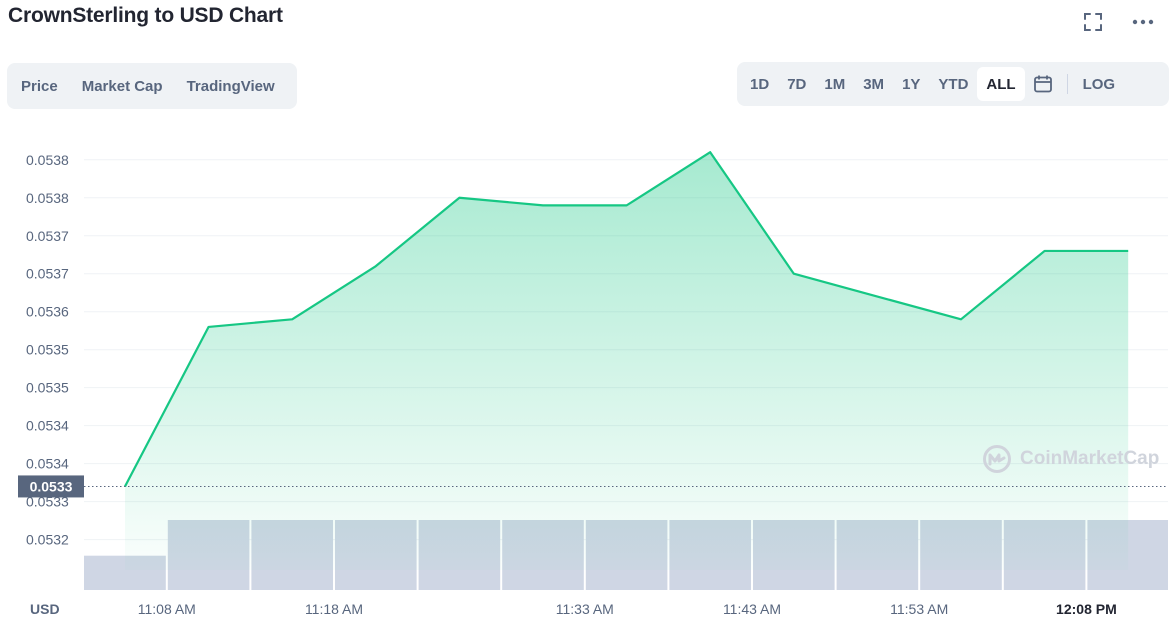 Image resolution: width=1173 pixels, height=622 pixels. What do you see at coordinates (231, 86) in the screenshot?
I see `tab-tradingview: TradingView` at bounding box center [231, 86].